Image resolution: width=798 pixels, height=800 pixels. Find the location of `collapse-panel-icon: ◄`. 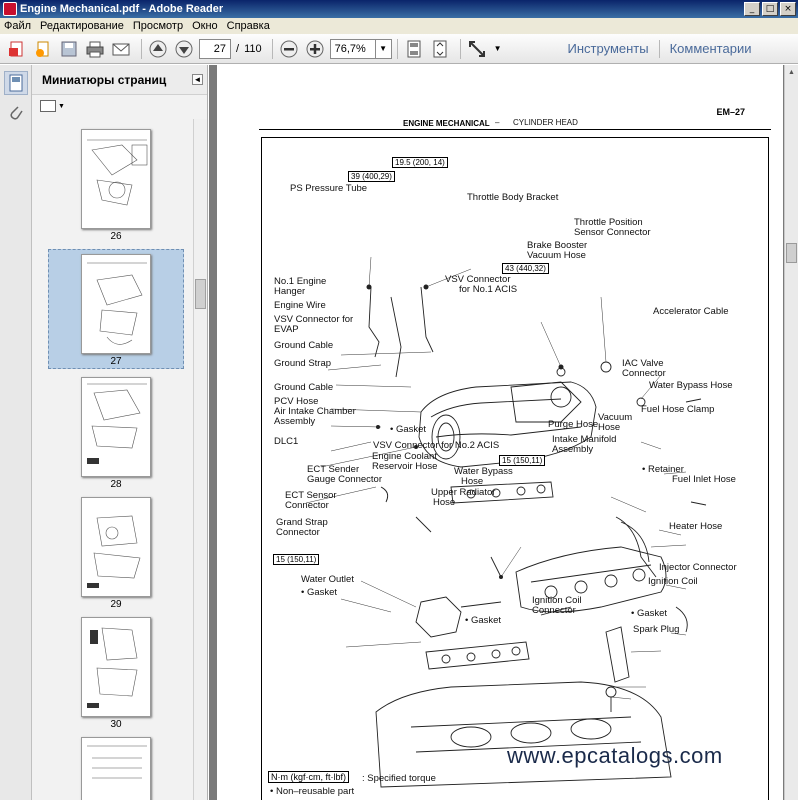

collapse-panel-icon: ◄ is located at coordinates (197, 79).